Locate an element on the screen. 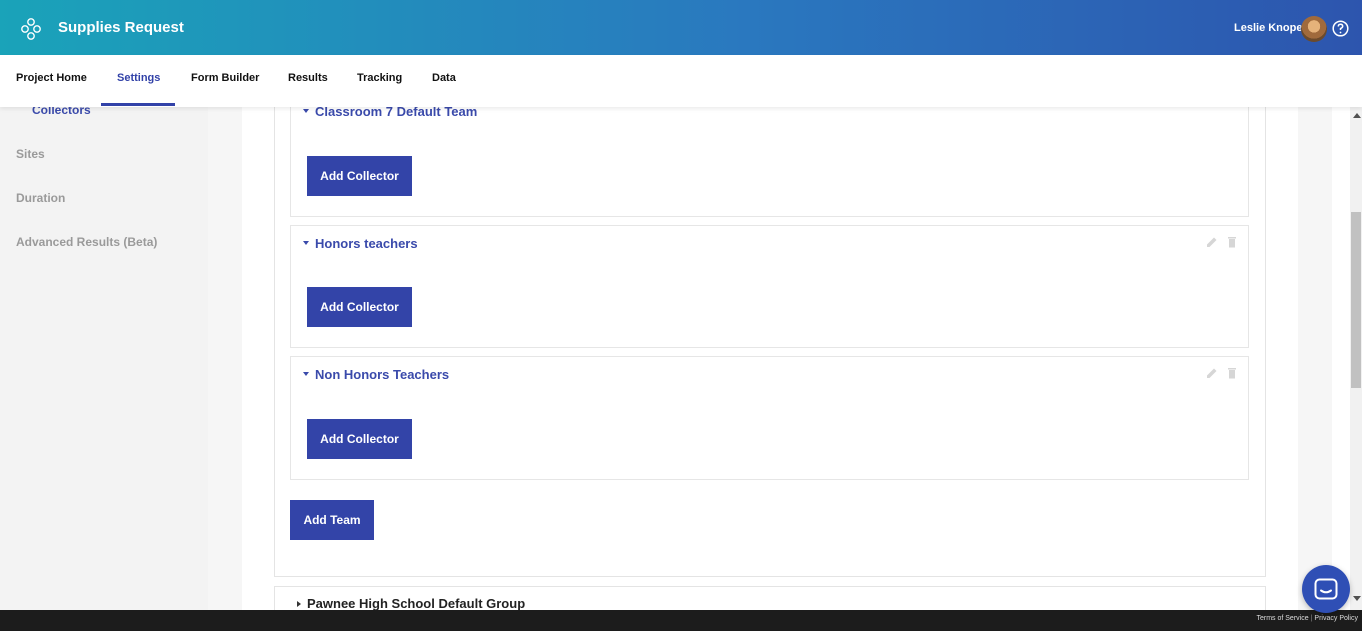 The image size is (1362, 631). terms-of-service-link: Terms of Service is located at coordinates (1282, 618).